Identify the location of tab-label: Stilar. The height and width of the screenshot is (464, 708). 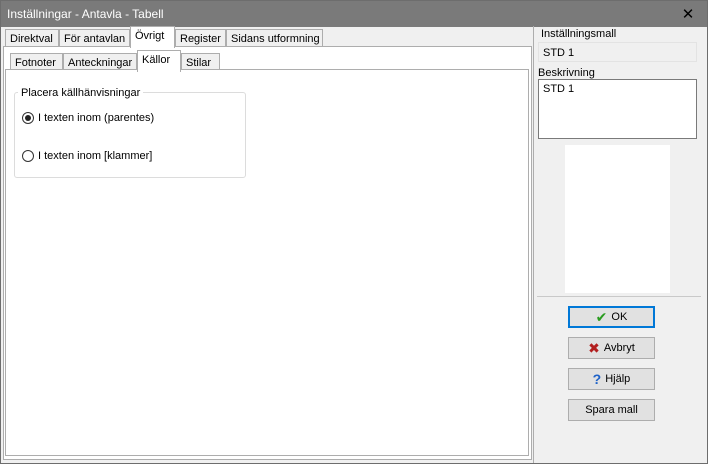
(199, 63).